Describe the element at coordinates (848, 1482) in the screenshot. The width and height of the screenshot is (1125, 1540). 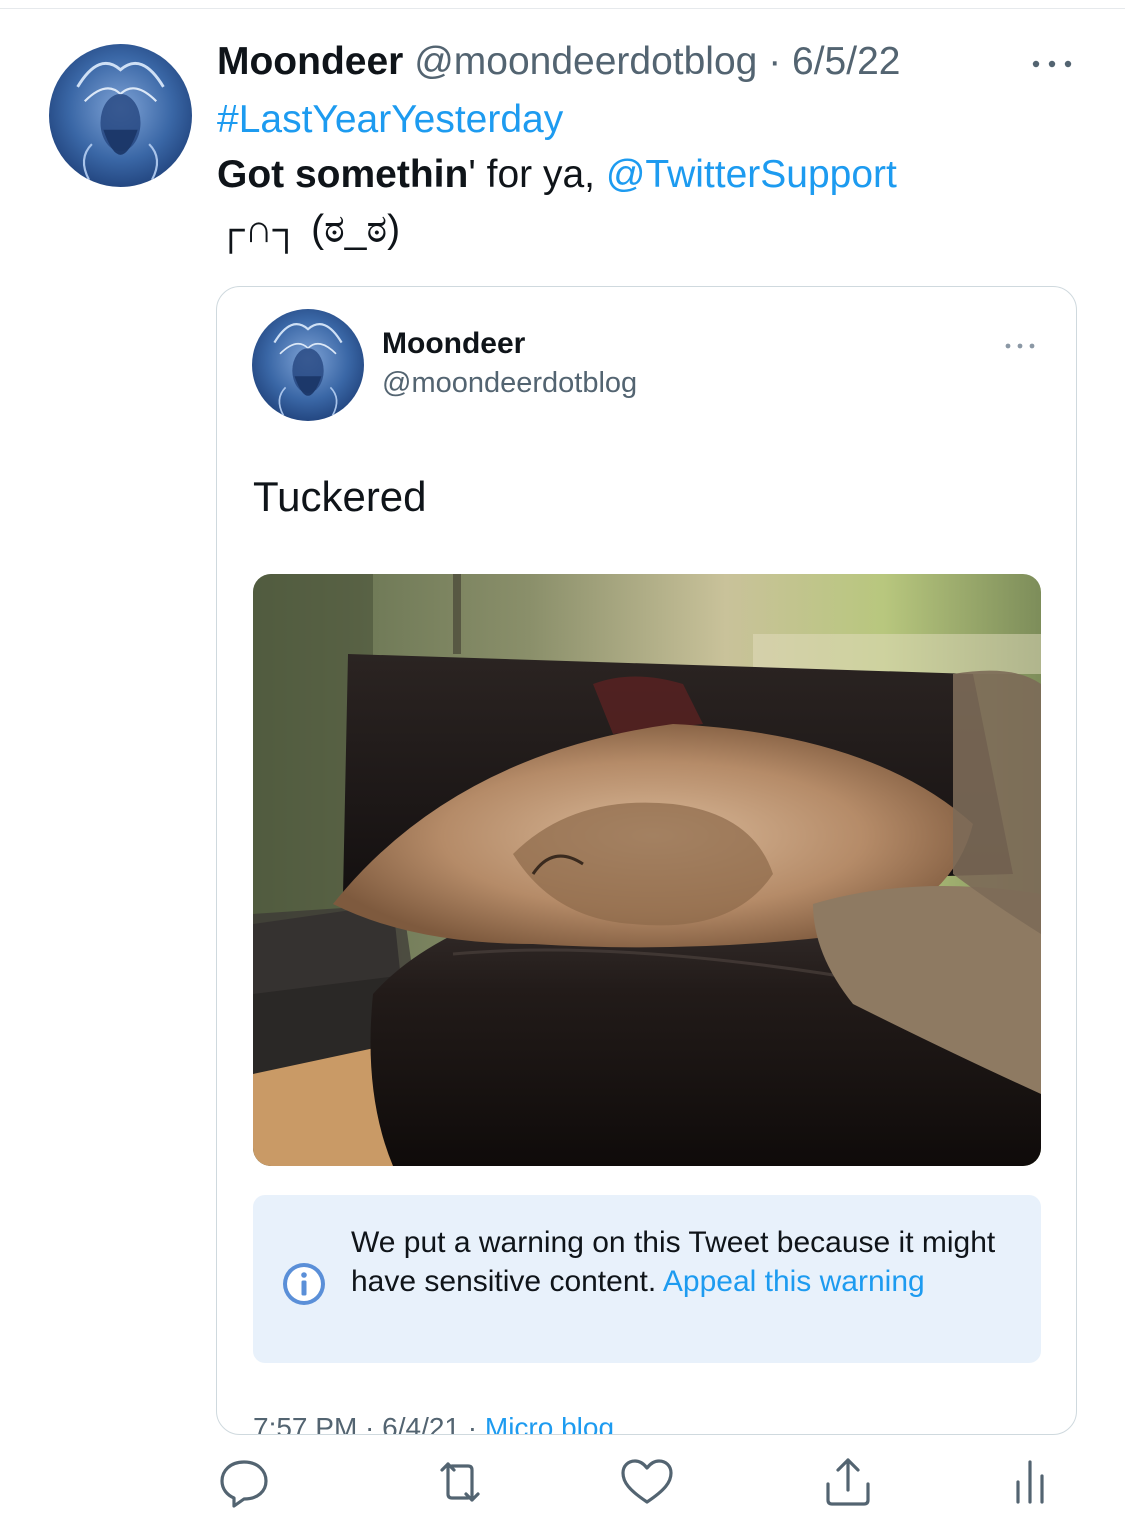
I see `share-icon` at that location.